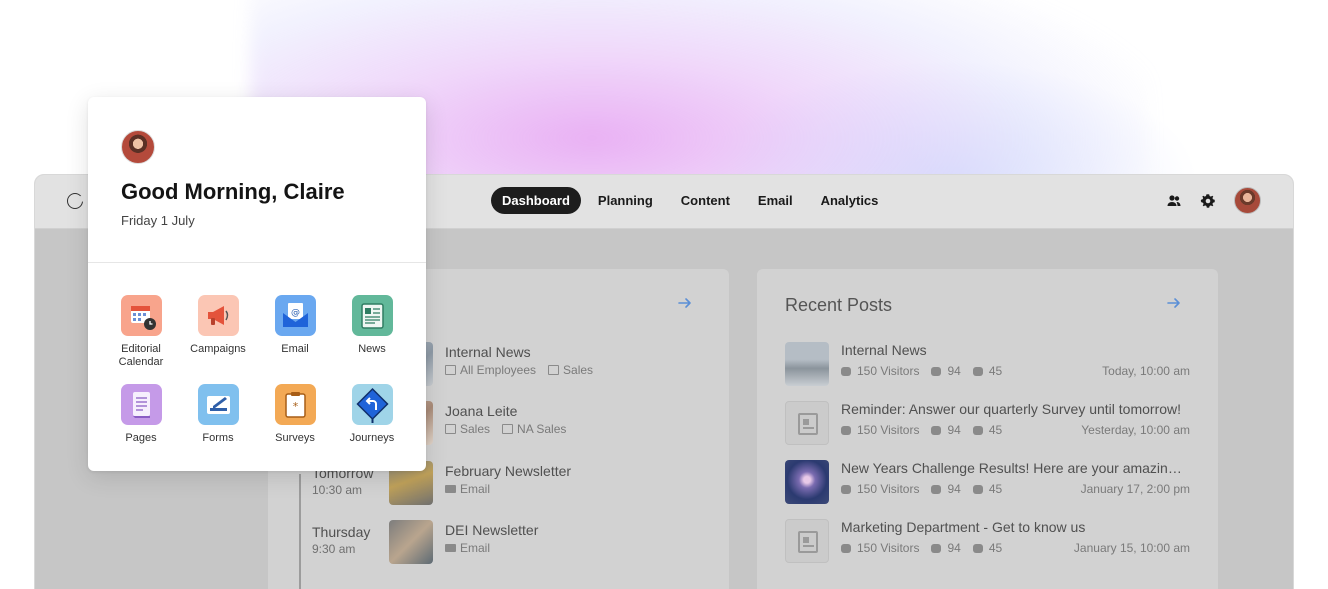  What do you see at coordinates (295, 438) in the screenshot?
I see `app-label: Surveys` at bounding box center [295, 438].